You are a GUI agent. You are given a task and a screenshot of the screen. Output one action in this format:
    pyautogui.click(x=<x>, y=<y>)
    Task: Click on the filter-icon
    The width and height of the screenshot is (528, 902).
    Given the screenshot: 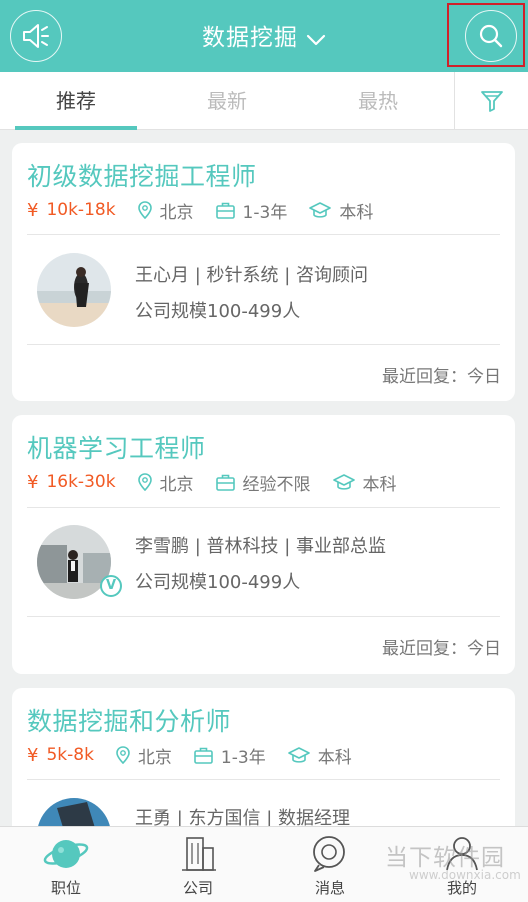 What is the action you would take?
    pyautogui.click(x=491, y=101)
    